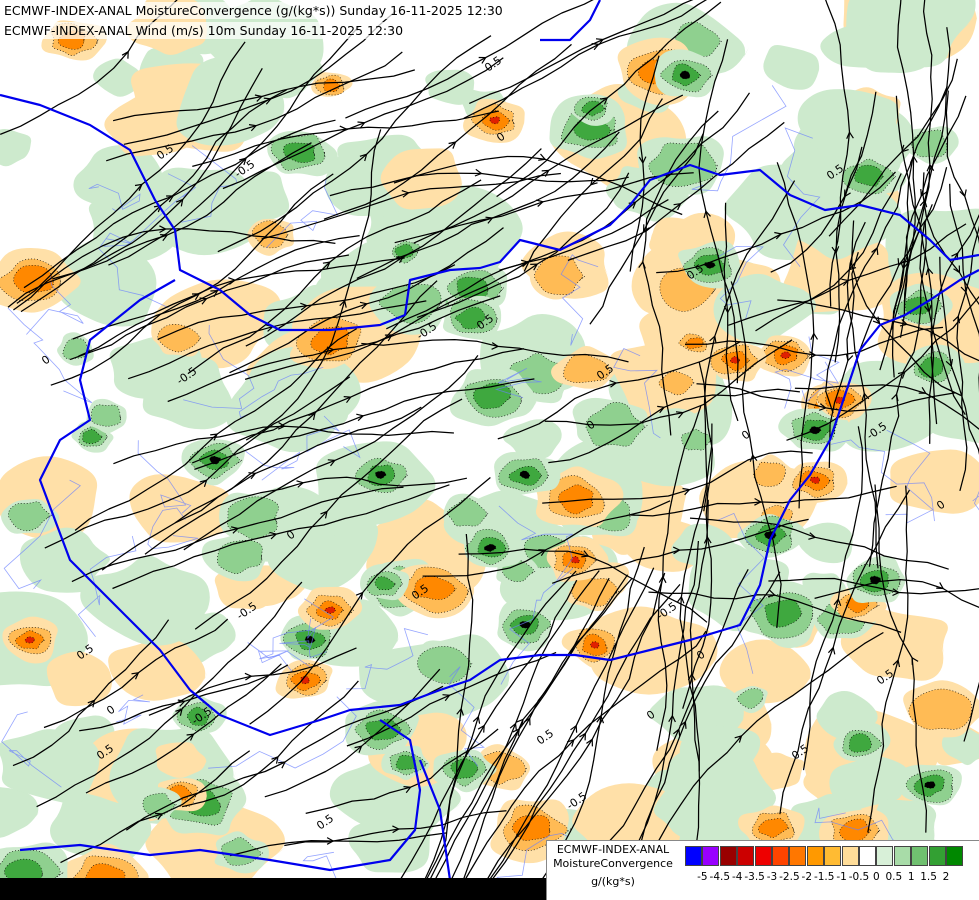  I want to click on convergence-area, so click(106, 415).